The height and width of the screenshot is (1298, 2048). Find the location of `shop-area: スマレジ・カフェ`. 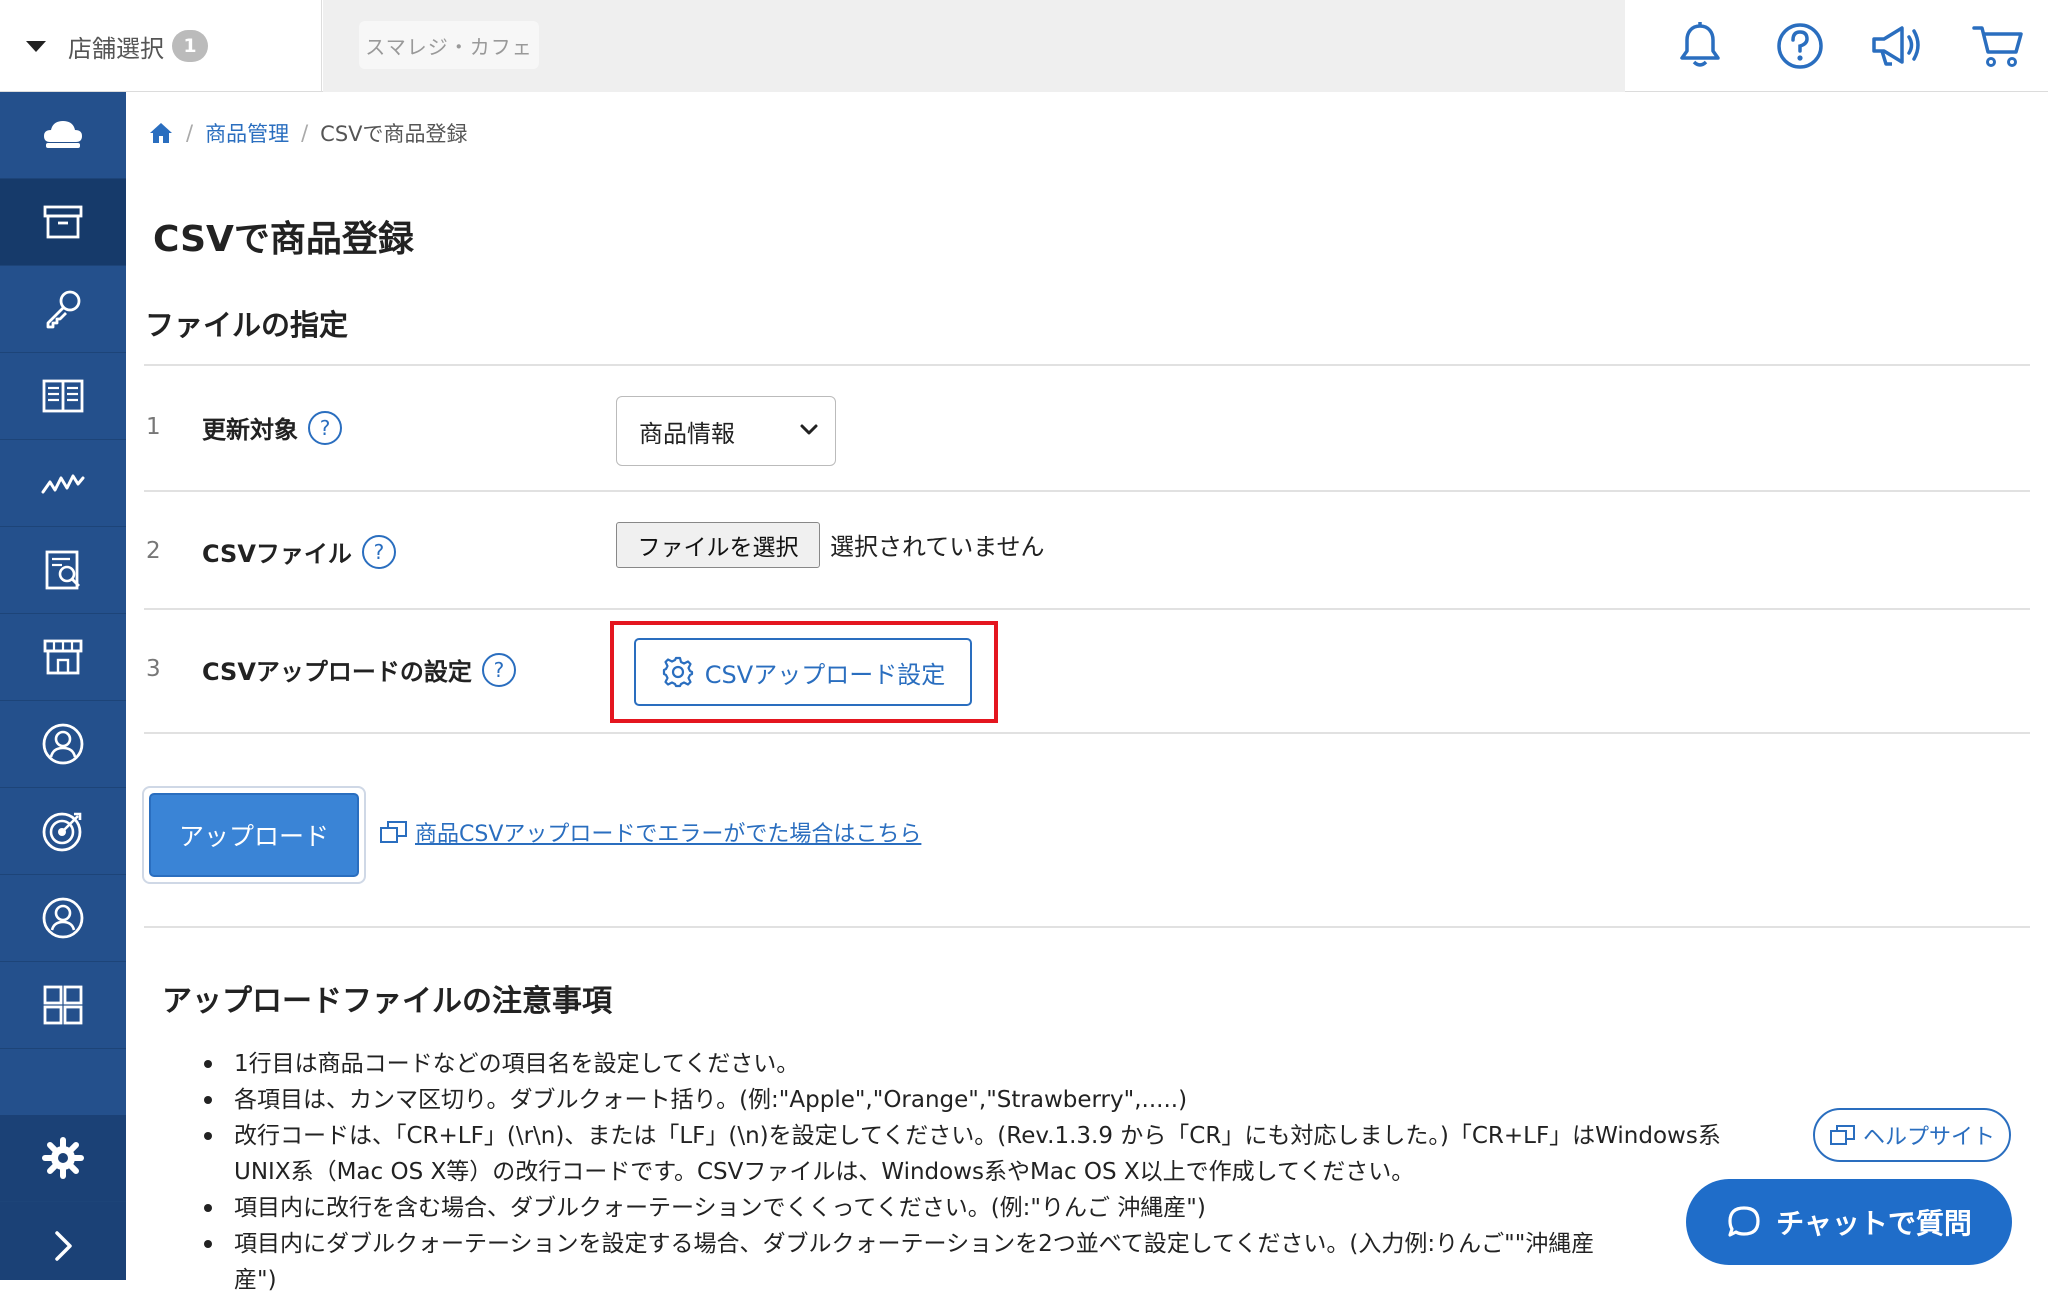

shop-area: スマレジ・カフェ is located at coordinates (974, 46).